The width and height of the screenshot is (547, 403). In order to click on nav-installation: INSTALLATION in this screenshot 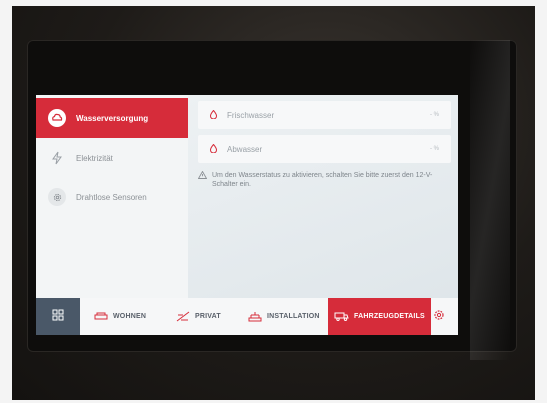, I will do `click(284, 316)`.